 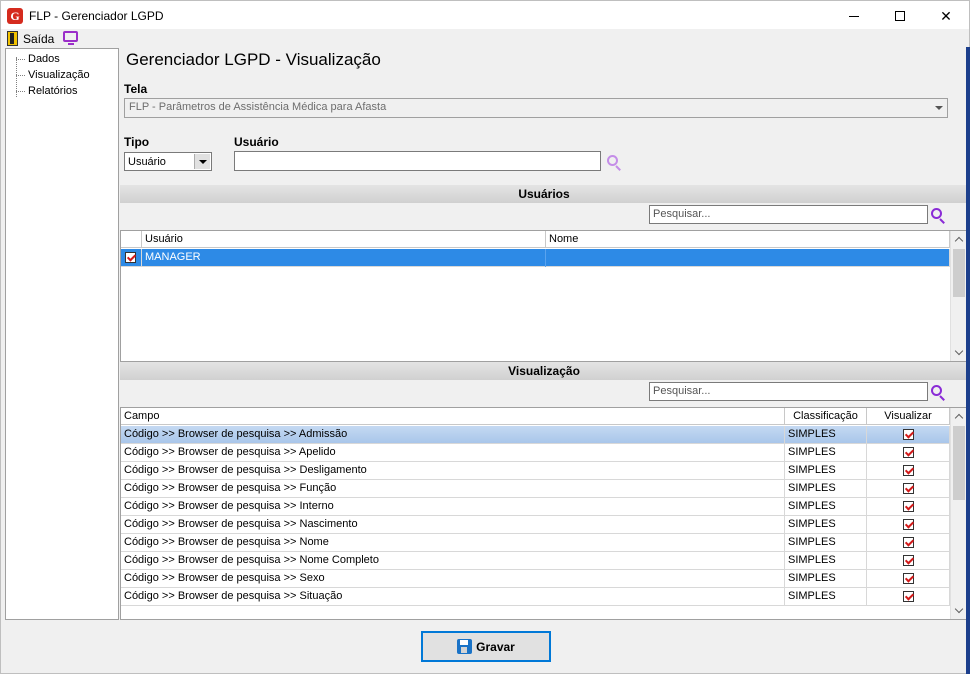 I want to click on navigation-tree: Dados Visualização Relatórios, so click(x=62, y=334).